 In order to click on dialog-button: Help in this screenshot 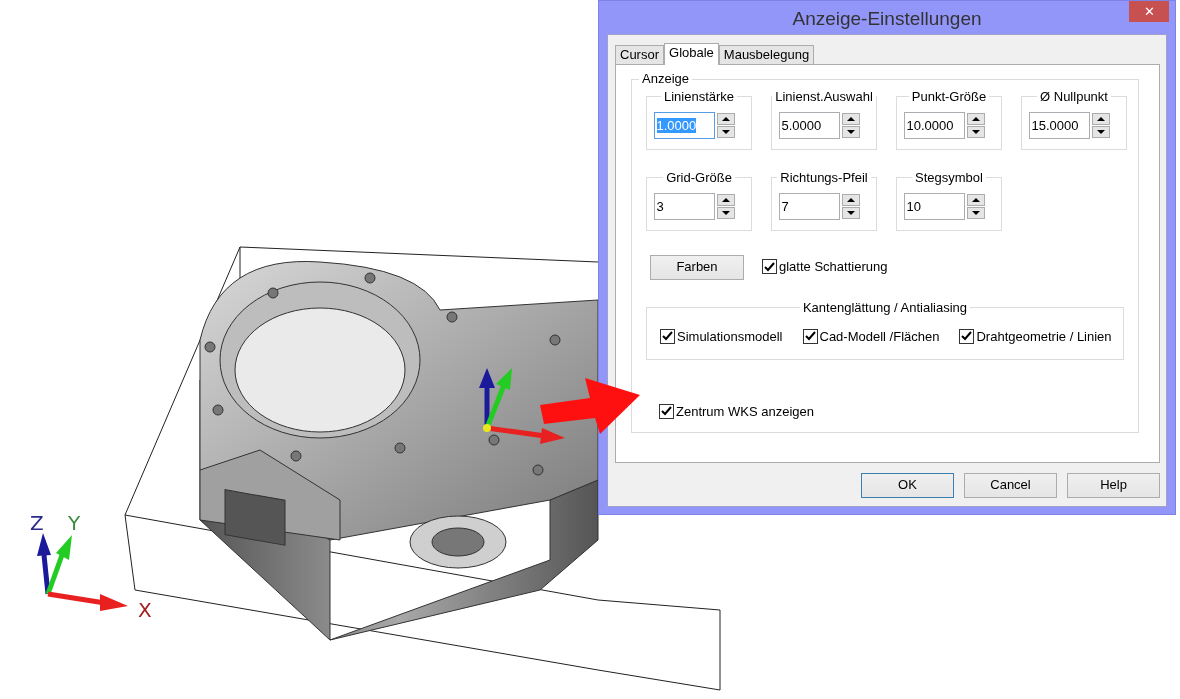, I will do `click(1113, 485)`.